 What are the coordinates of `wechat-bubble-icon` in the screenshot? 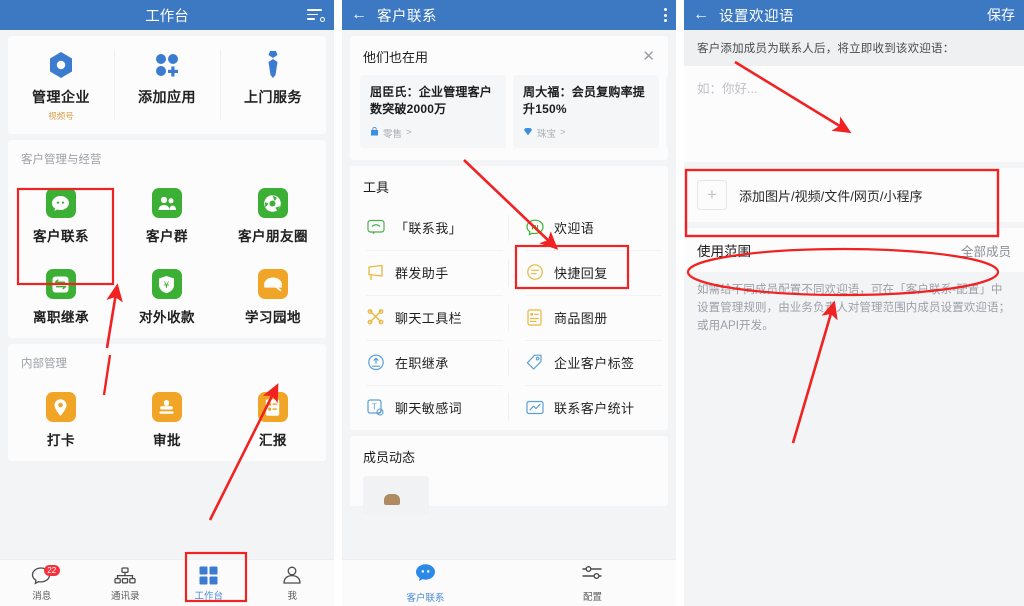 It's located at (425, 575).